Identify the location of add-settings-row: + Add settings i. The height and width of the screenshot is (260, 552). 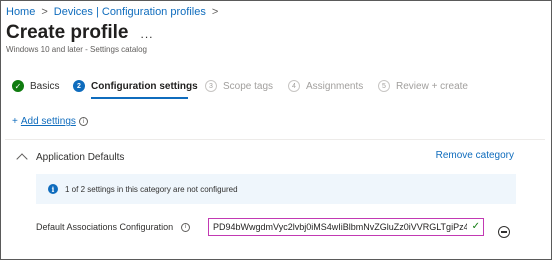
(50, 121).